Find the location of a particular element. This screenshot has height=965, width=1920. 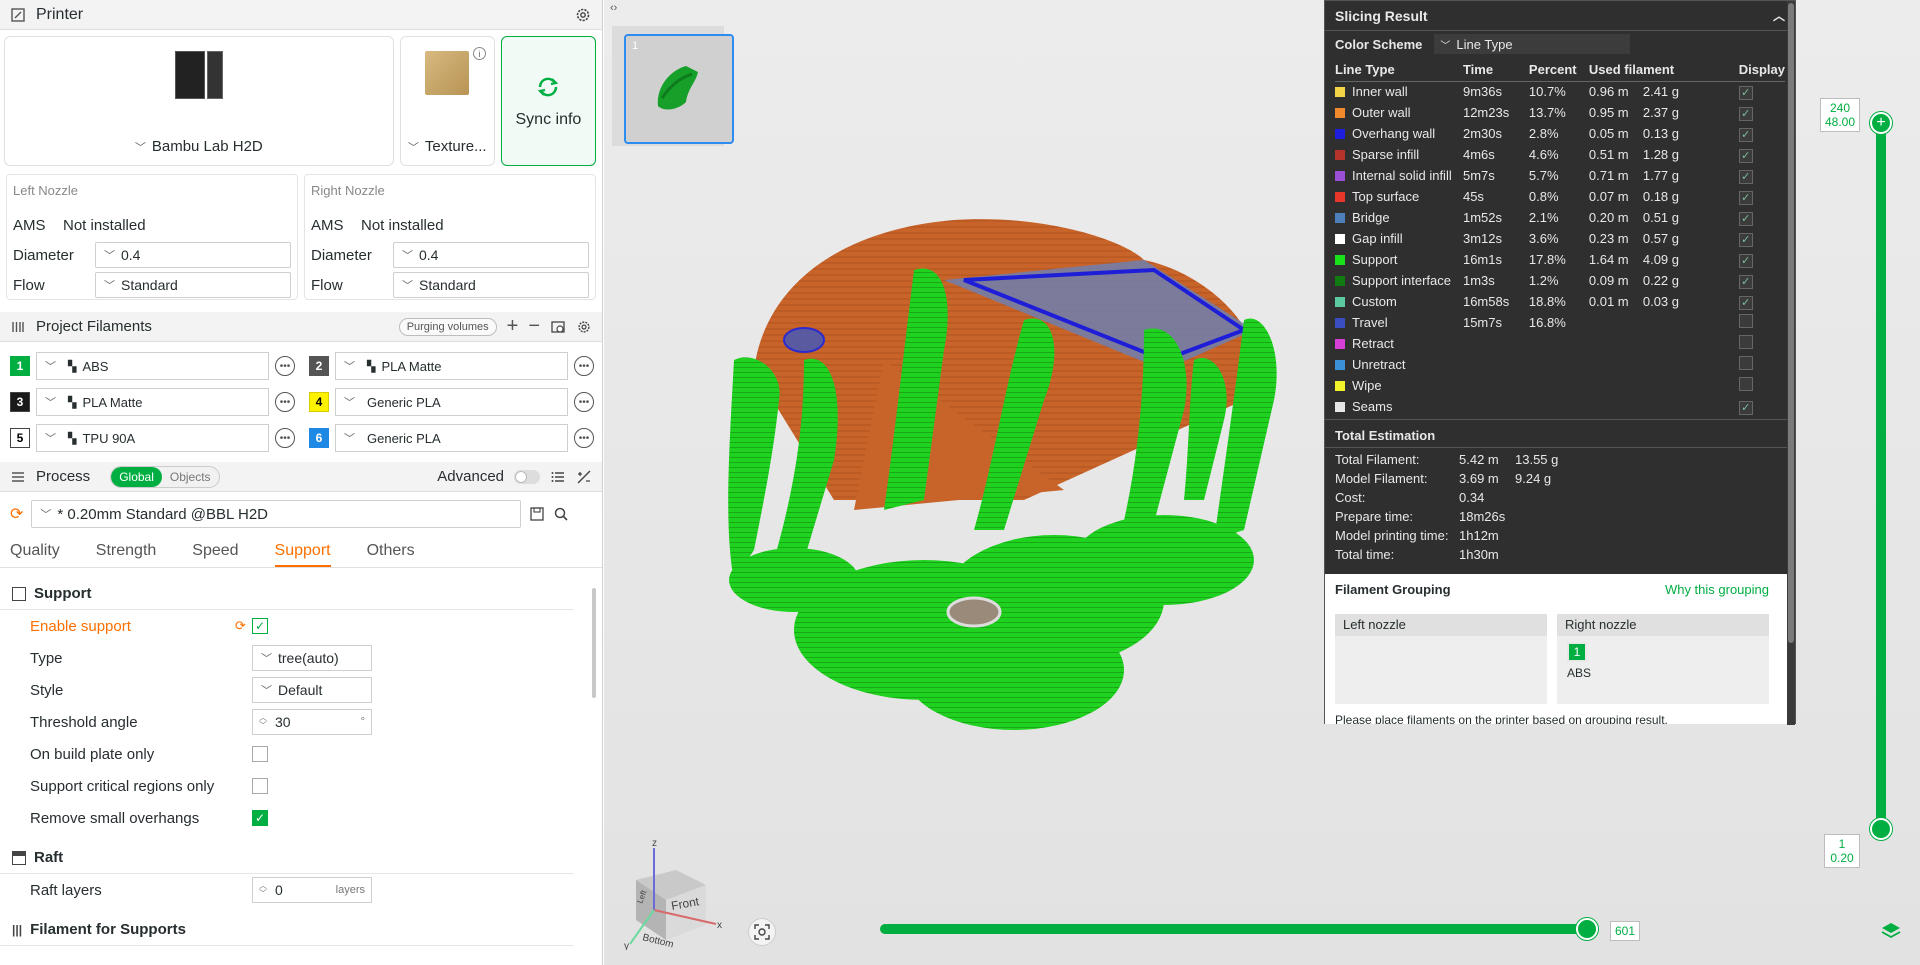

tab-speed: Speed is located at coordinates (215, 551).